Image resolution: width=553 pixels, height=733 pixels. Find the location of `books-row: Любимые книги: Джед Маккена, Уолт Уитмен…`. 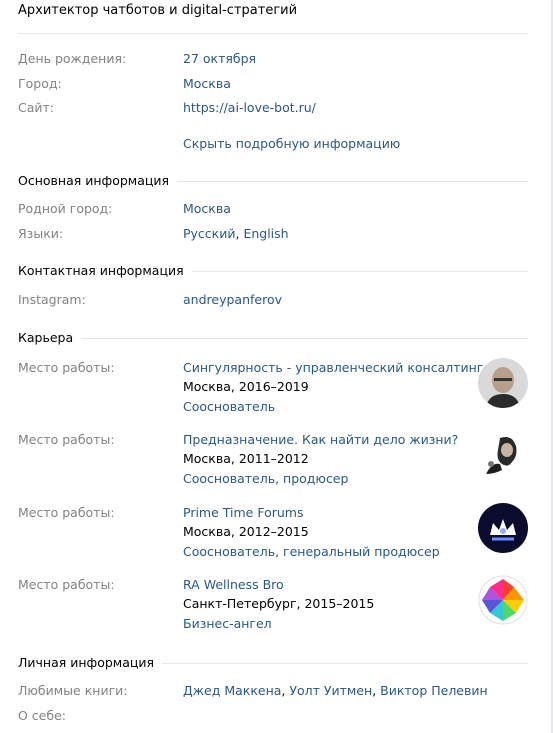

books-row: Любимые книги: Джед Маккена, Уолт Уитмен… is located at coordinates (273, 692).